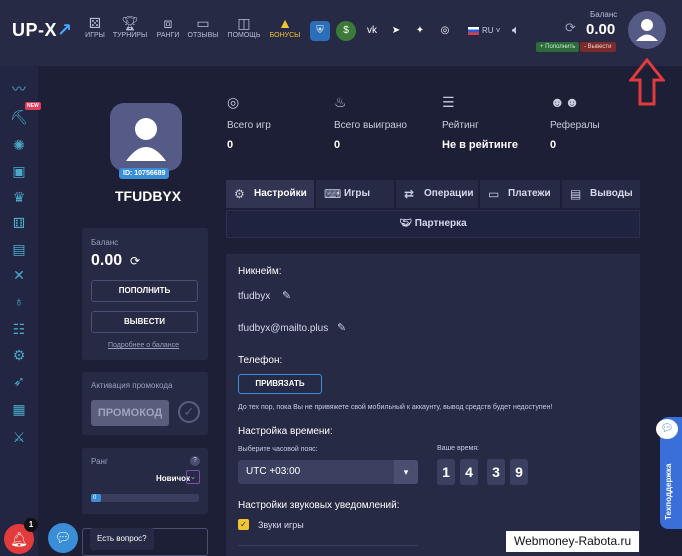 This screenshot has width=682, height=556. Describe the element at coordinates (601, 194) in the screenshot. I see `tab-withdrawals: ▤ Выводы` at that location.